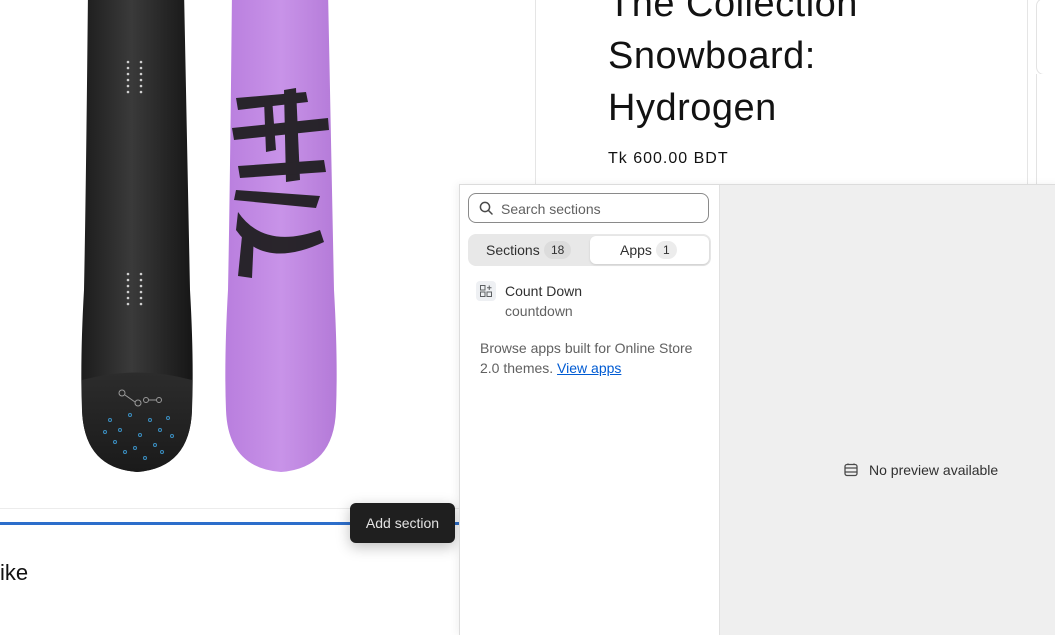 This screenshot has height=635, width=1055. I want to click on search-sections-input, so click(601, 209).